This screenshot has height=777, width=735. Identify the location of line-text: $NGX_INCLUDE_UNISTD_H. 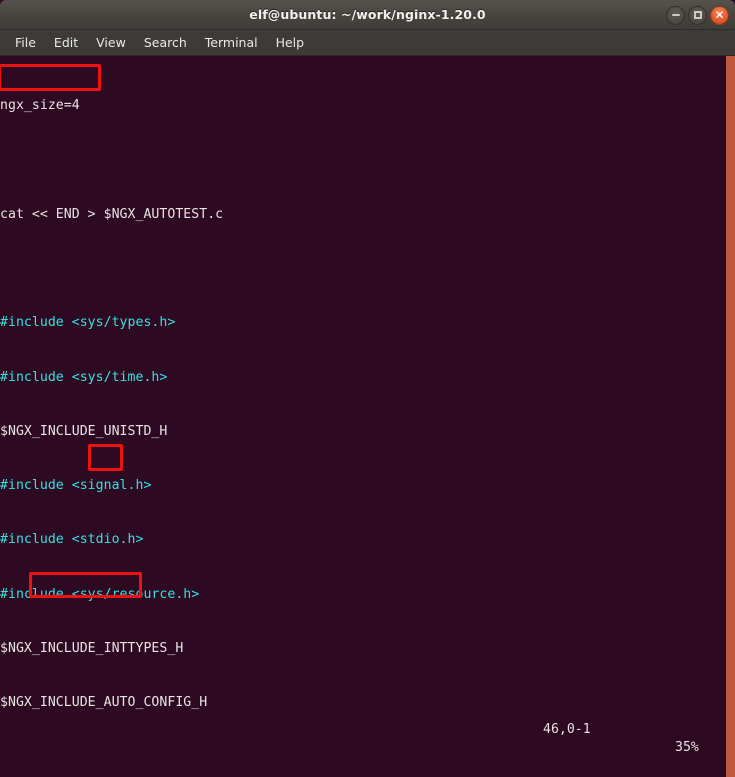
(84, 431).